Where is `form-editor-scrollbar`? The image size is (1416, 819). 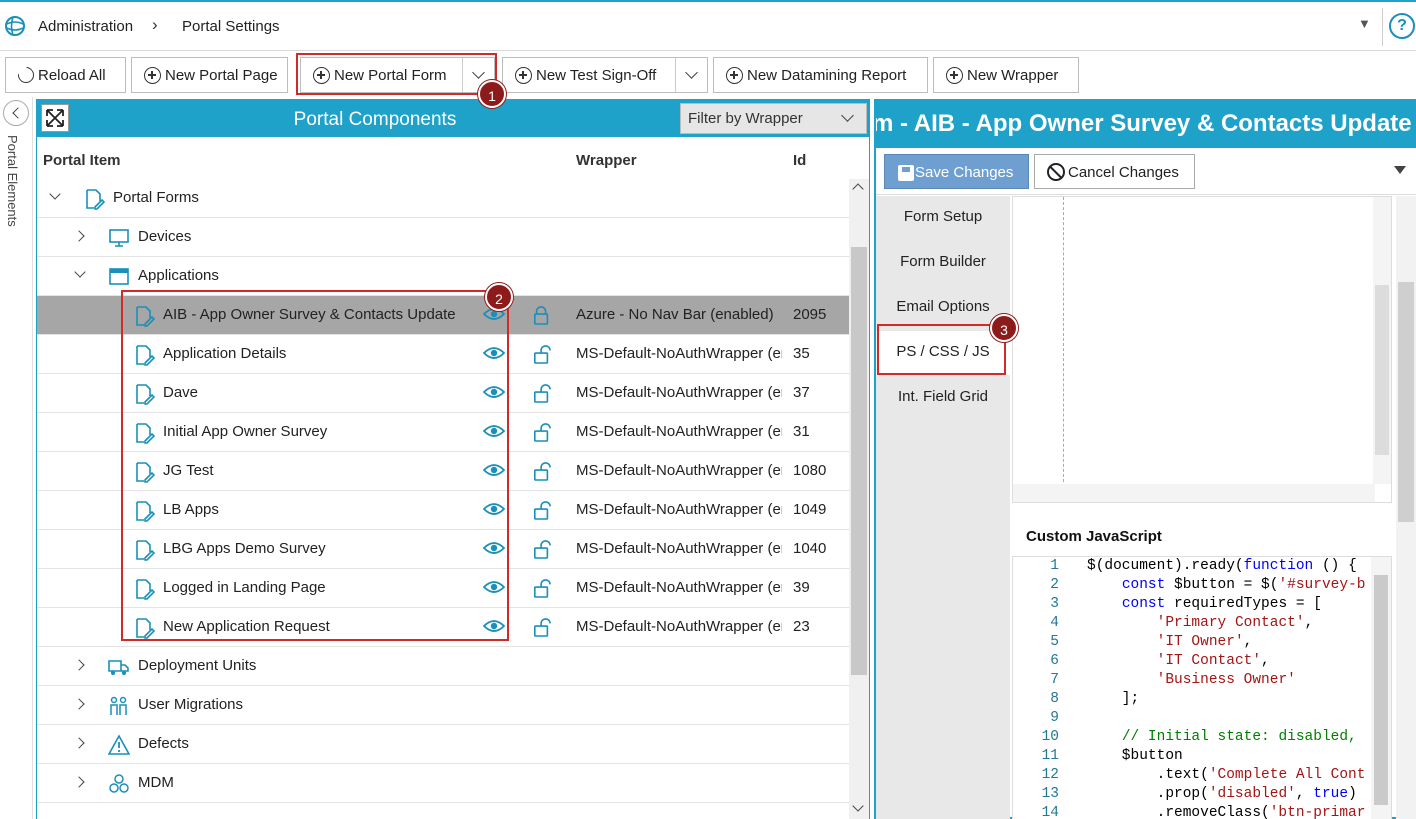
form-editor-scrollbar is located at coordinates (1406, 507).